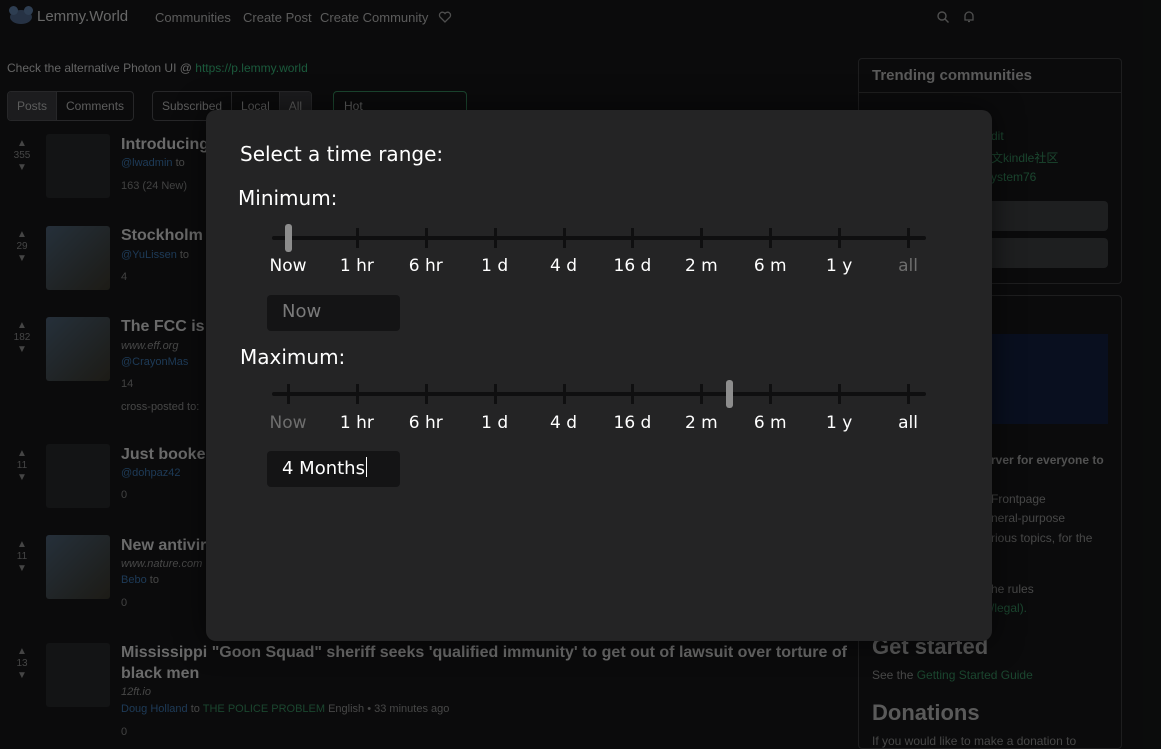 The width and height of the screenshot is (1161, 749). Describe the element at coordinates (288, 198) in the screenshot. I see `minimum-label: Minimum:` at that location.